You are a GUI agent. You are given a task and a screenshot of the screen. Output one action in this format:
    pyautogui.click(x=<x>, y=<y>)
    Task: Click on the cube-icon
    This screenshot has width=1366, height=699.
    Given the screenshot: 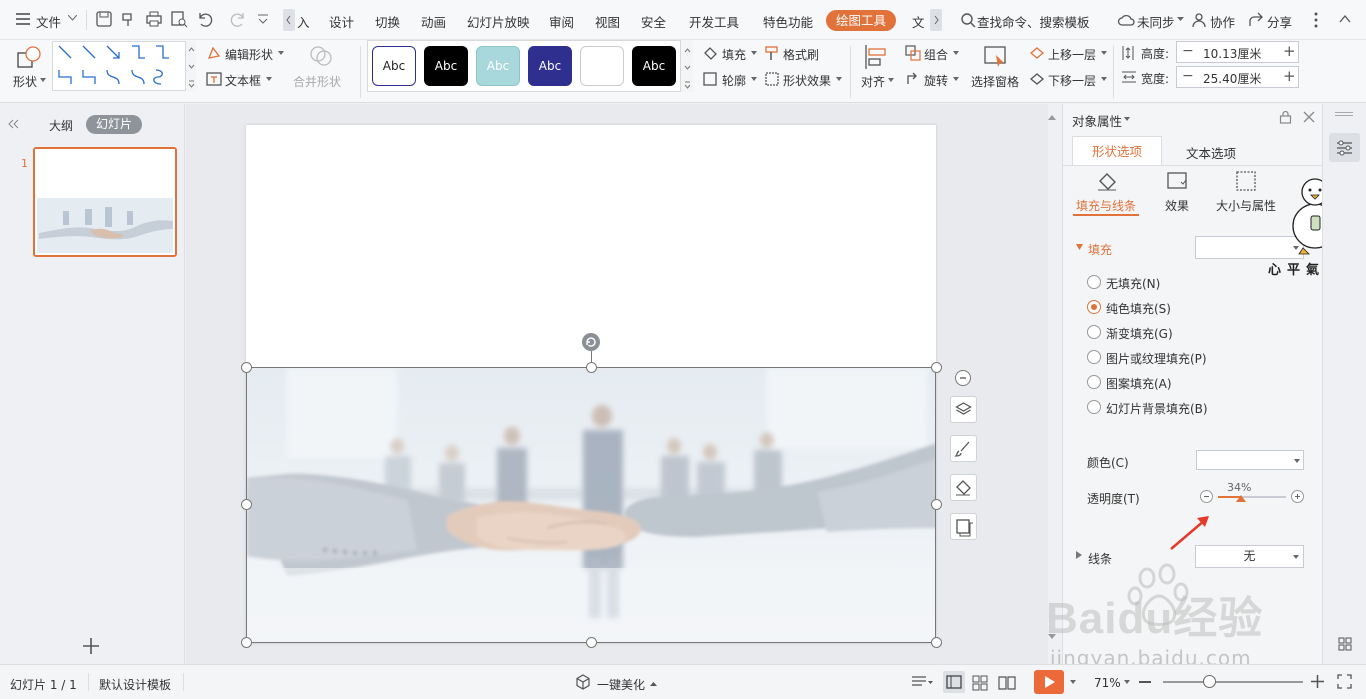 What is the action you would take?
    pyautogui.click(x=583, y=682)
    